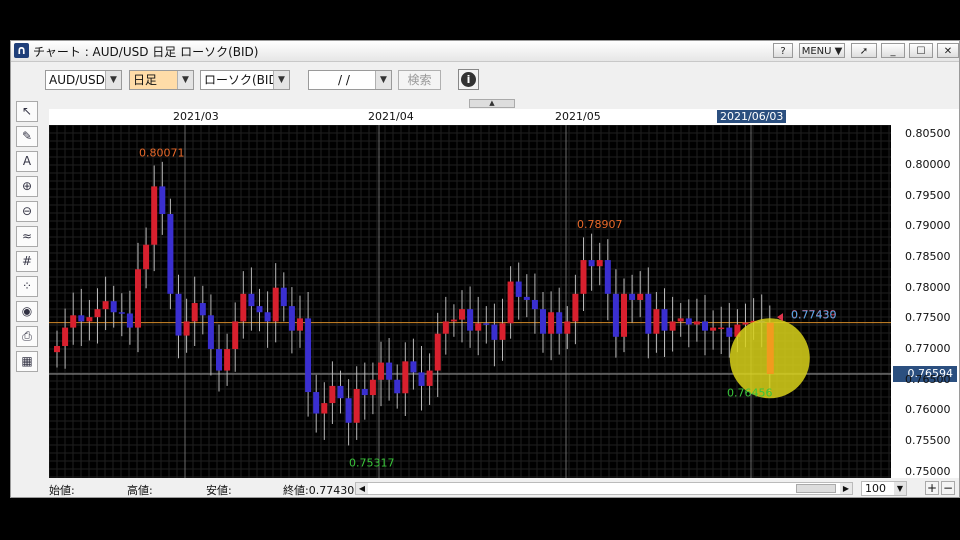 The height and width of the screenshot is (540, 960). I want to click on date-label-highlight: 2021/06/03, so click(752, 116).